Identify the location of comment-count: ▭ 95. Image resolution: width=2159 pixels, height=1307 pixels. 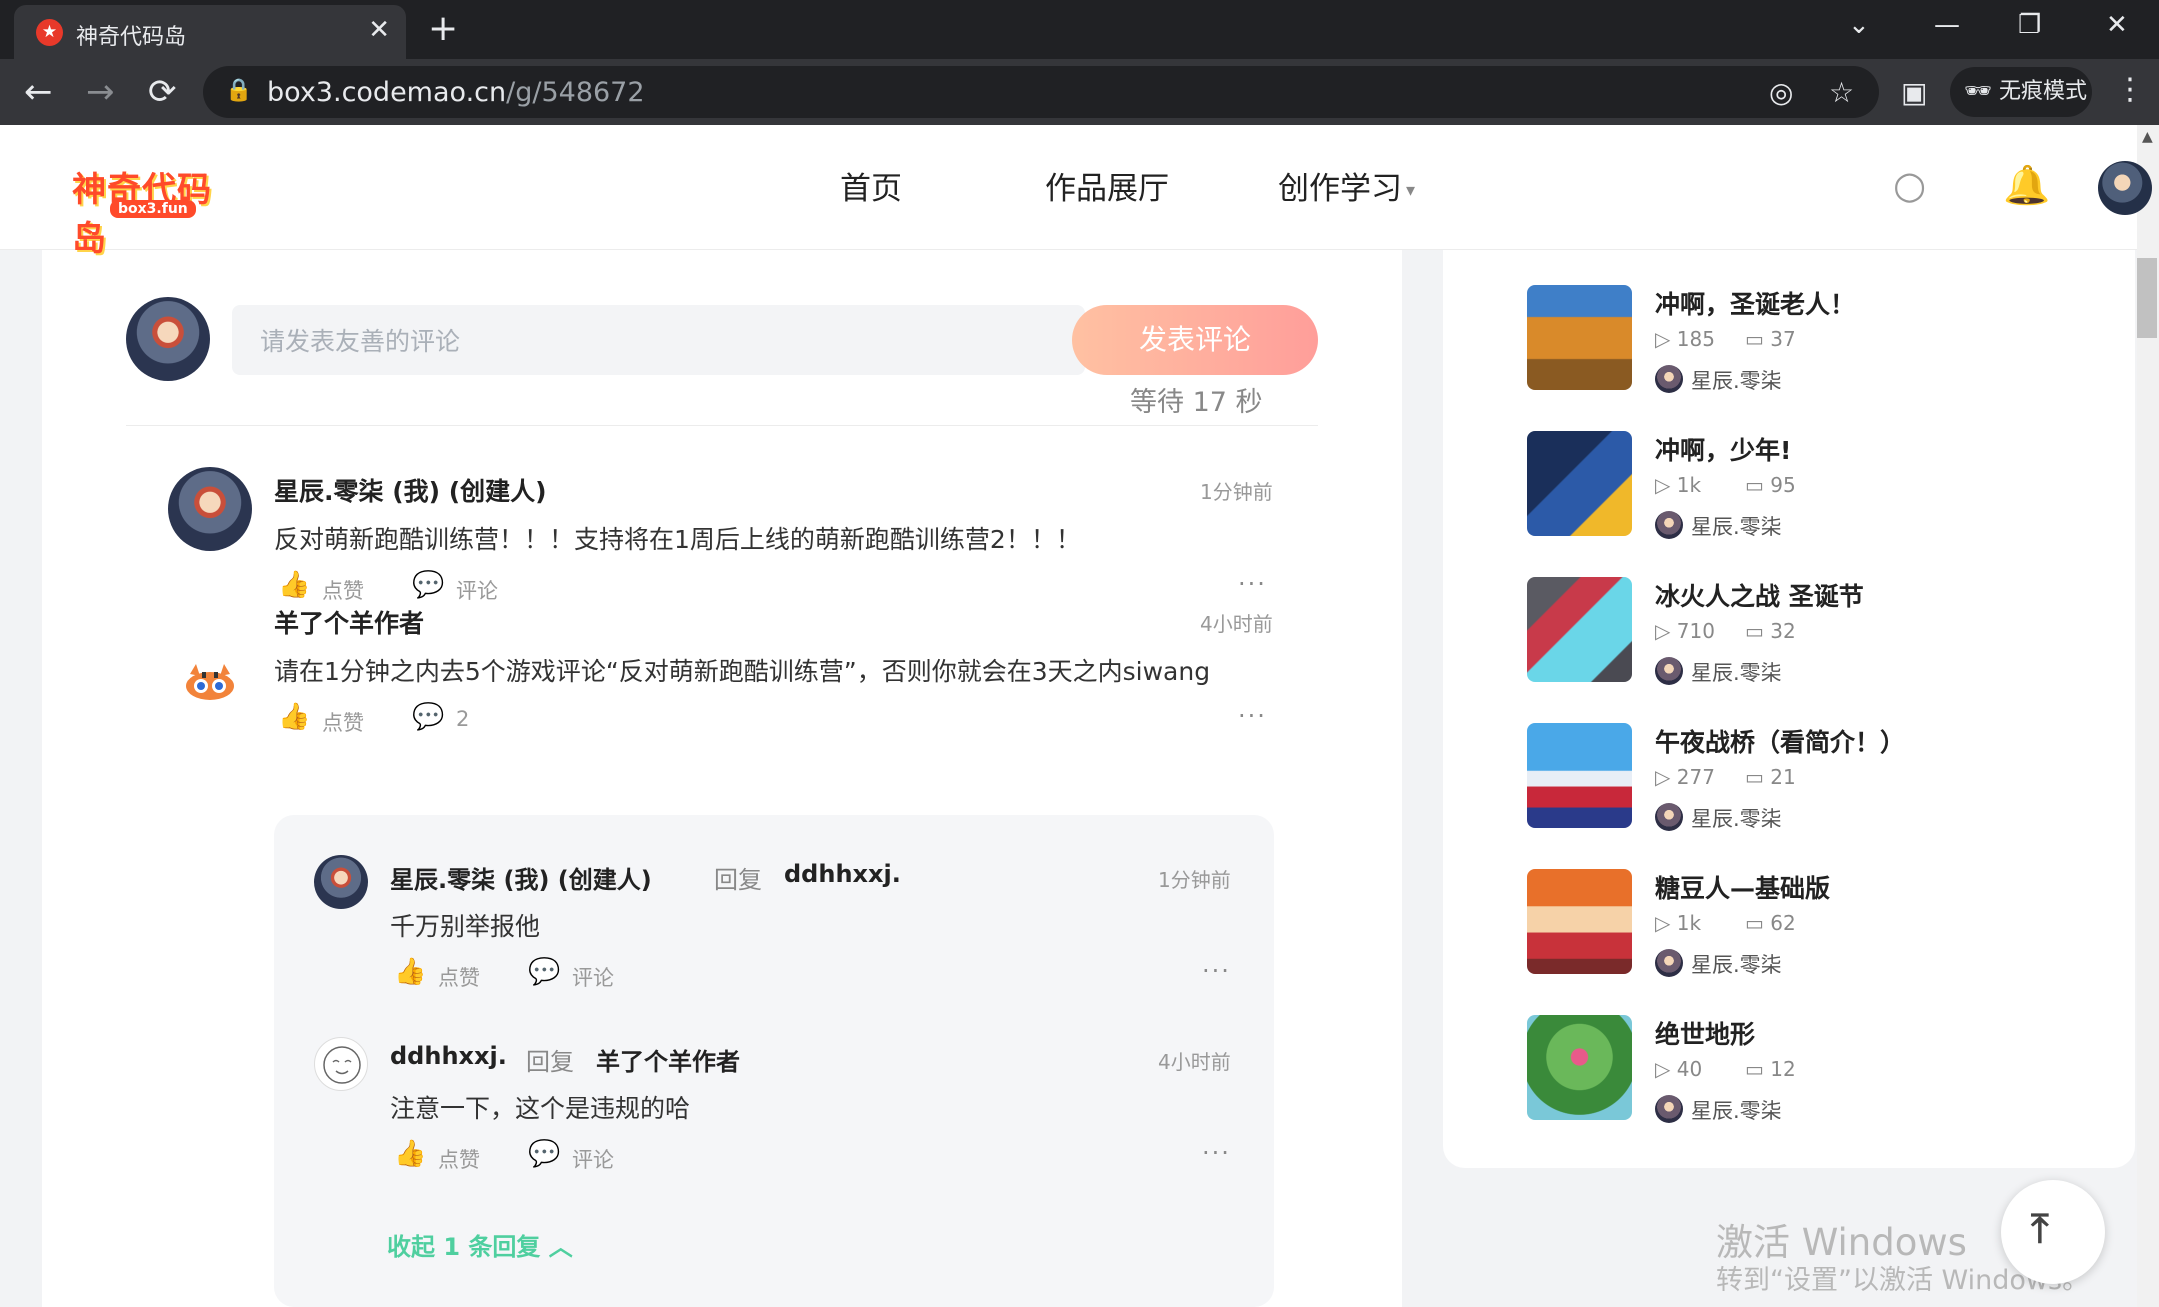
(1770, 485).